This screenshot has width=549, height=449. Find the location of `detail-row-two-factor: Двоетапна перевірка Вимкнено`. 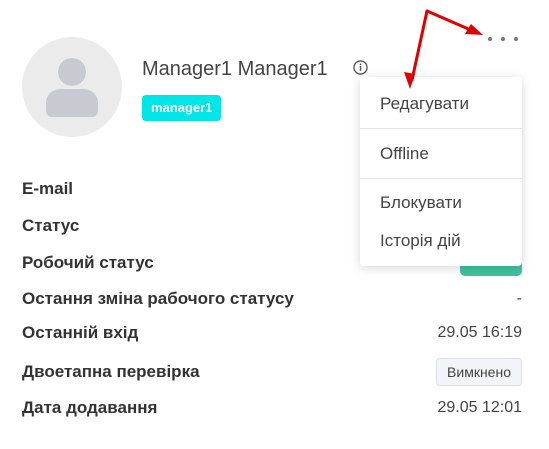

detail-row-two-factor: Двоетапна перевірка Вимкнено is located at coordinates (272, 372).